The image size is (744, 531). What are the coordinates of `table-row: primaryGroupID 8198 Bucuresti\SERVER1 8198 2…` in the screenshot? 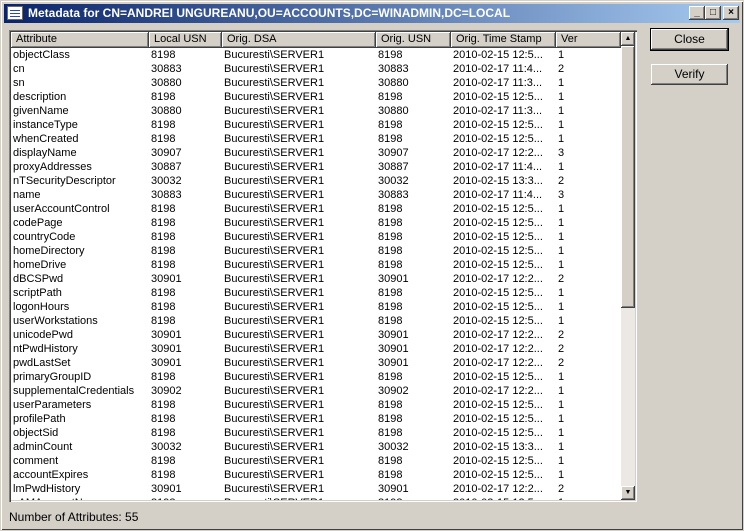 It's located at (316, 377).